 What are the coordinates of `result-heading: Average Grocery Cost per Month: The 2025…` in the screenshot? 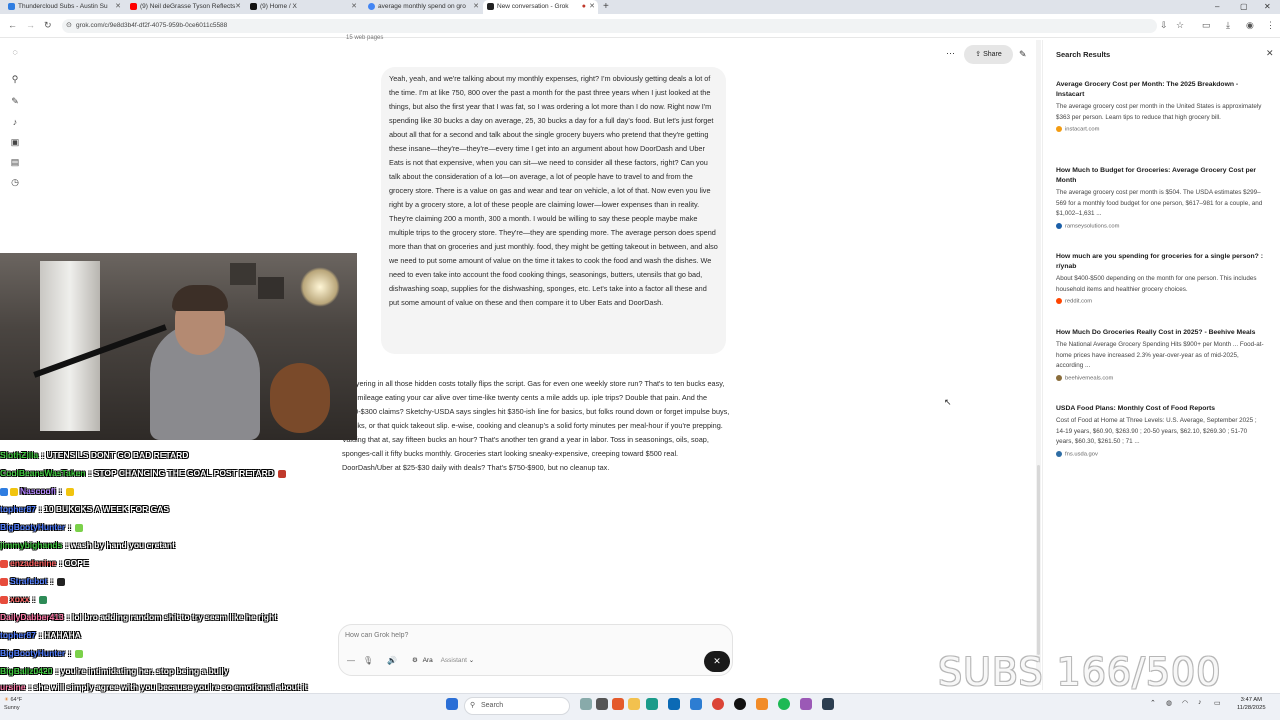 It's located at (1161, 90).